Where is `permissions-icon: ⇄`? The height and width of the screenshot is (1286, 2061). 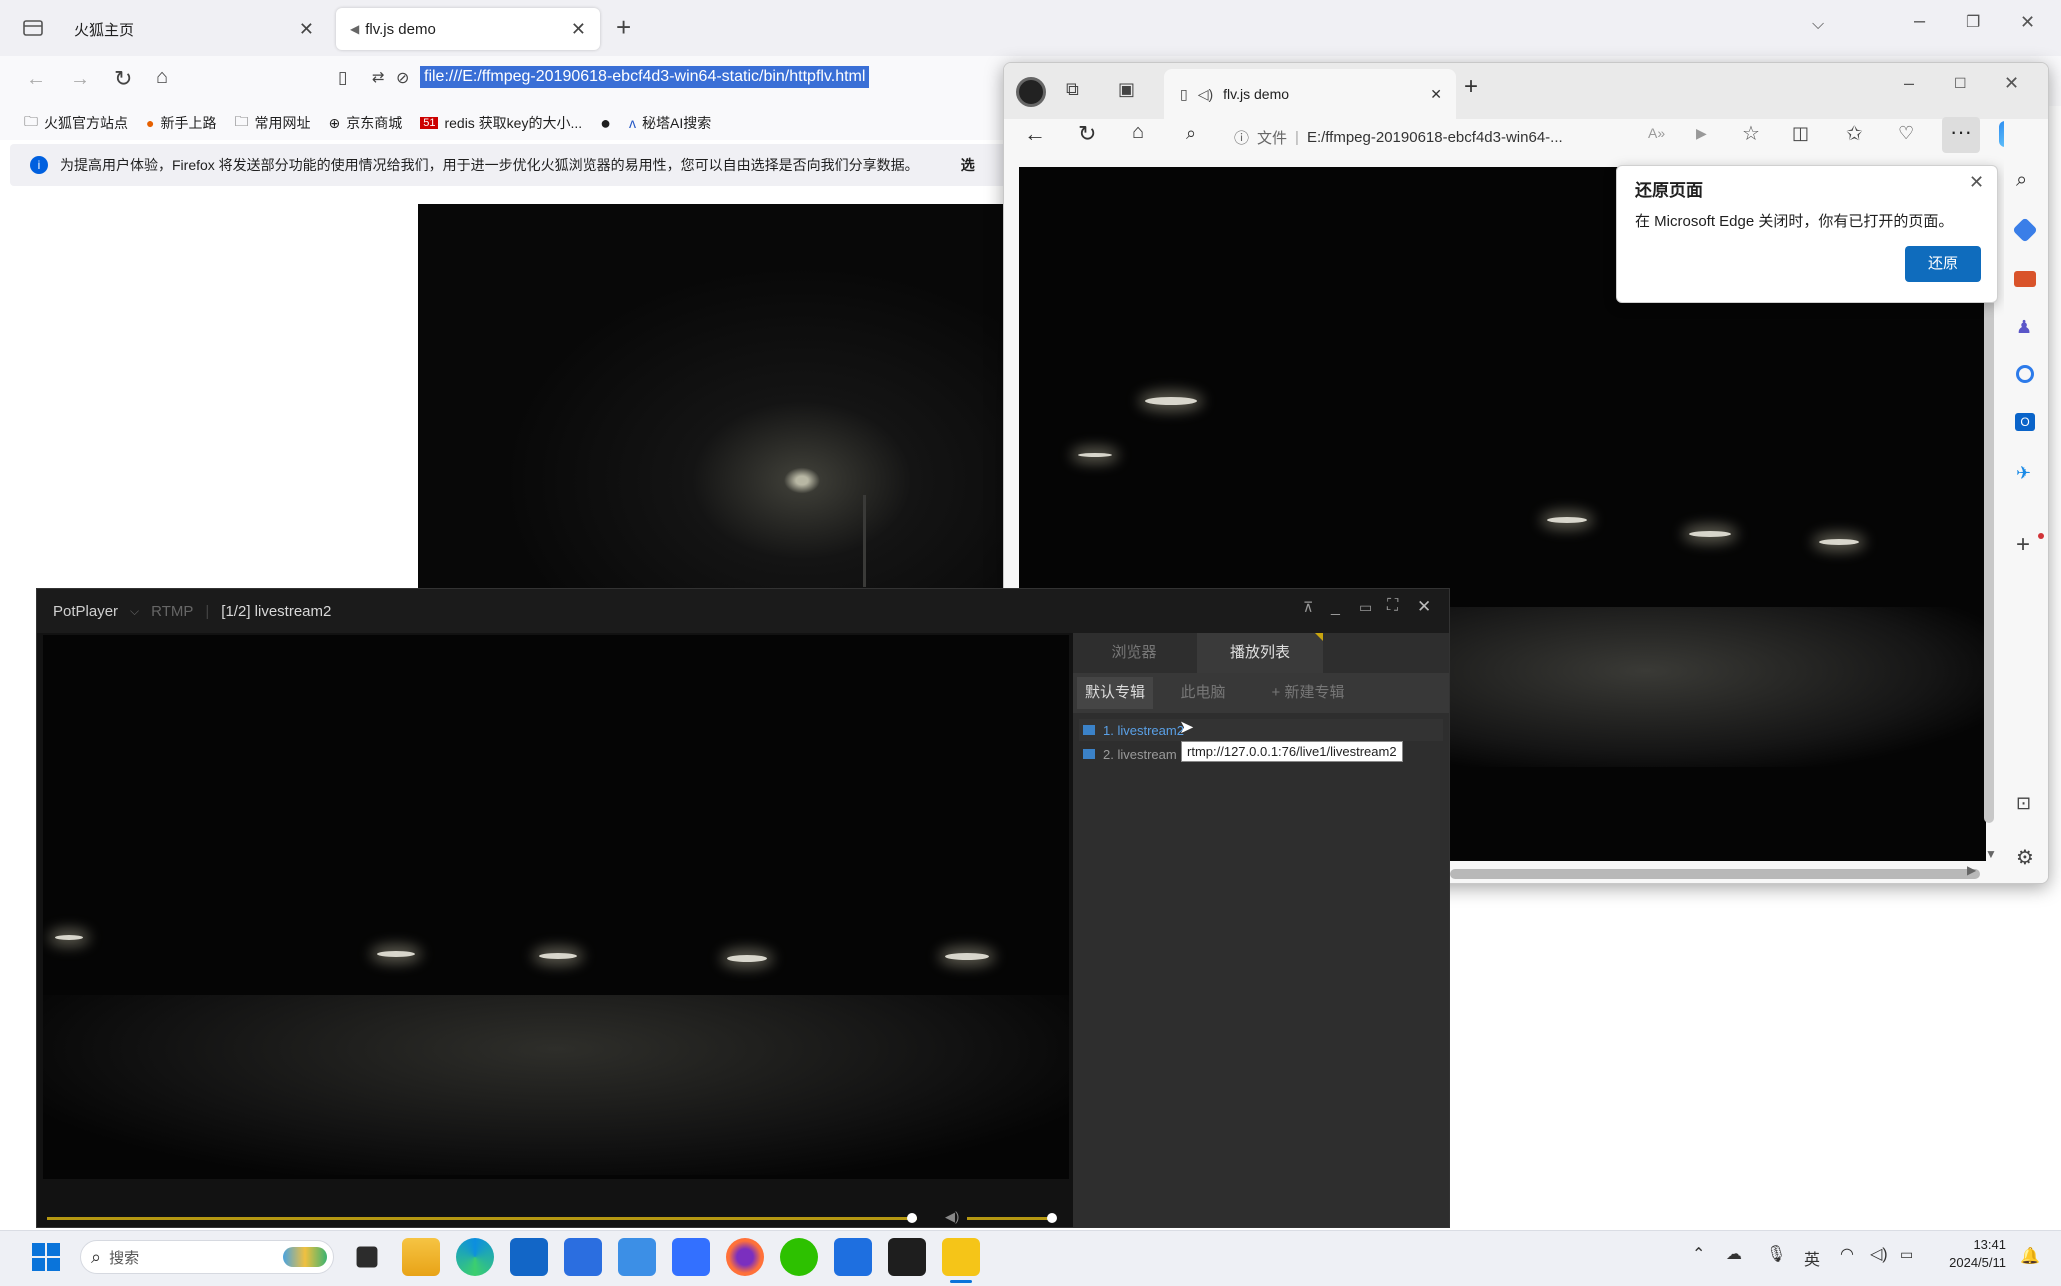 permissions-icon: ⇄ is located at coordinates (378, 77).